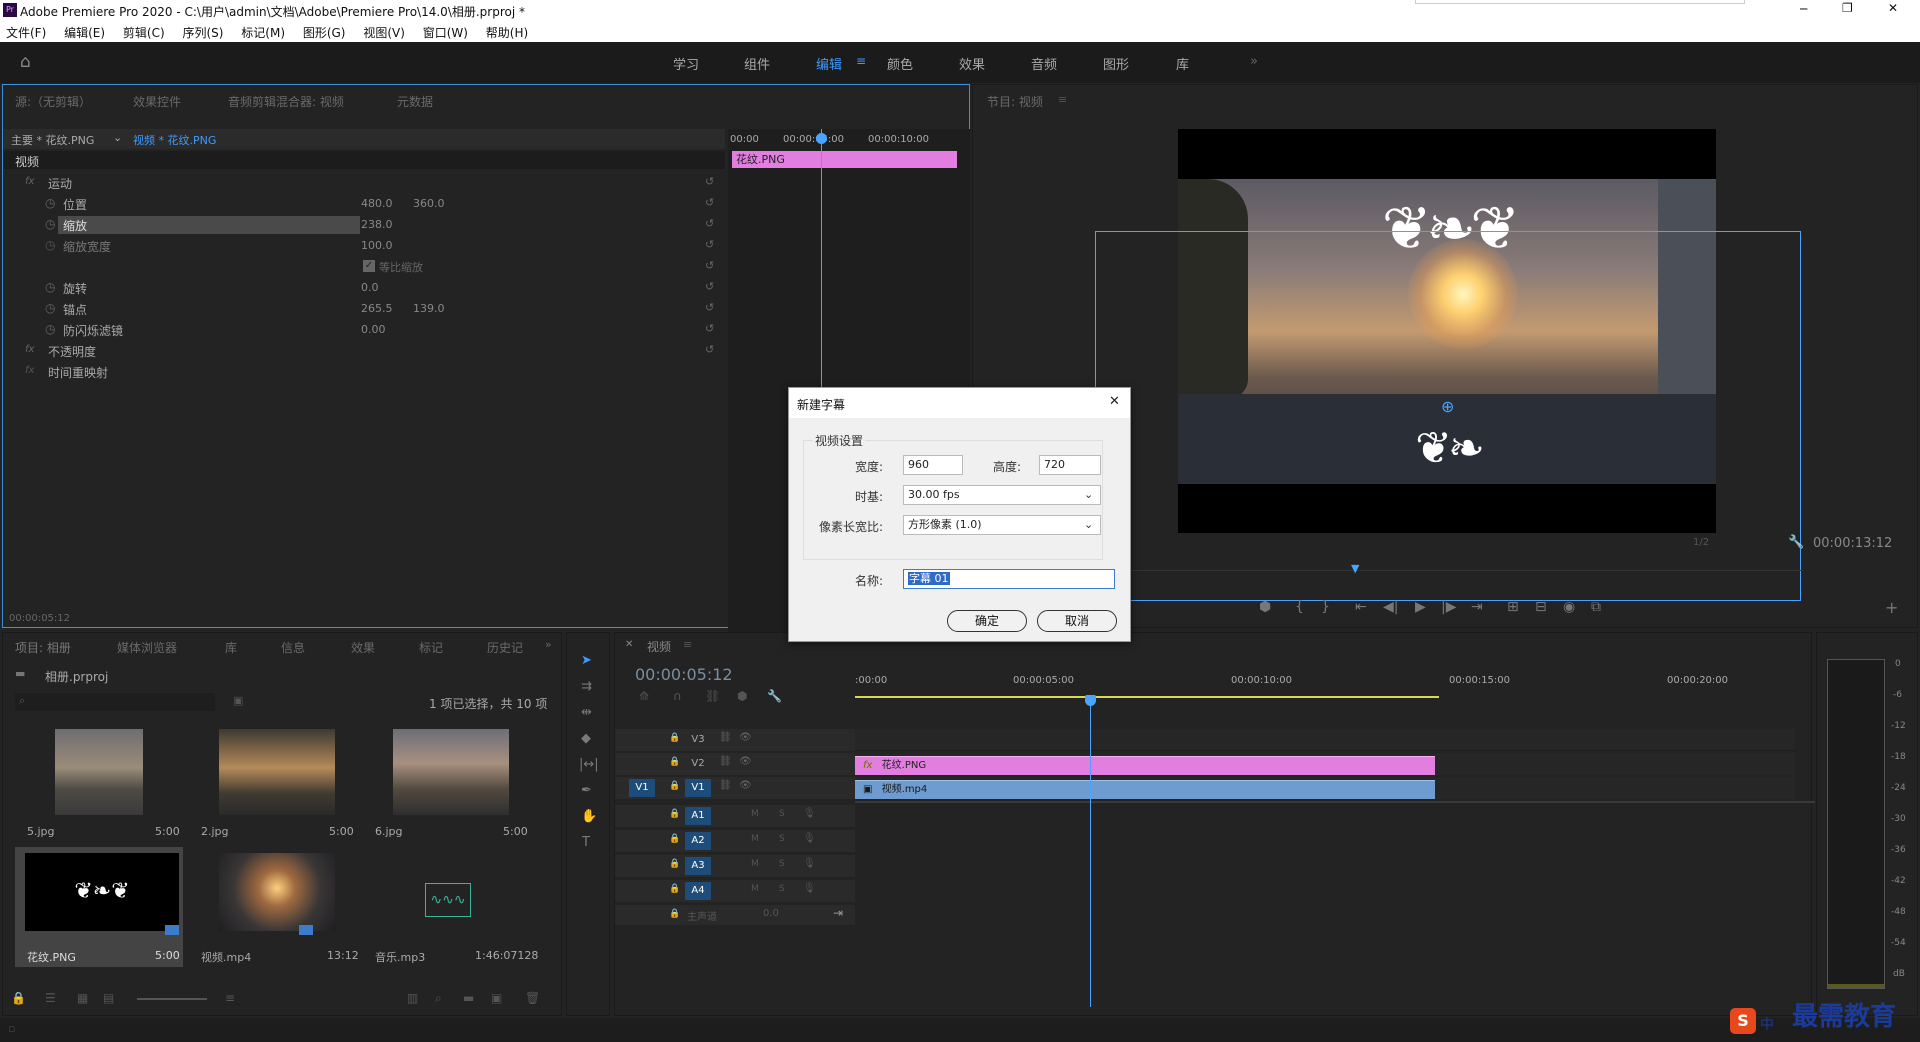 The width and height of the screenshot is (1920, 1042). Describe the element at coordinates (412, 998) in the screenshot. I see `automate-icon: ▥` at that location.